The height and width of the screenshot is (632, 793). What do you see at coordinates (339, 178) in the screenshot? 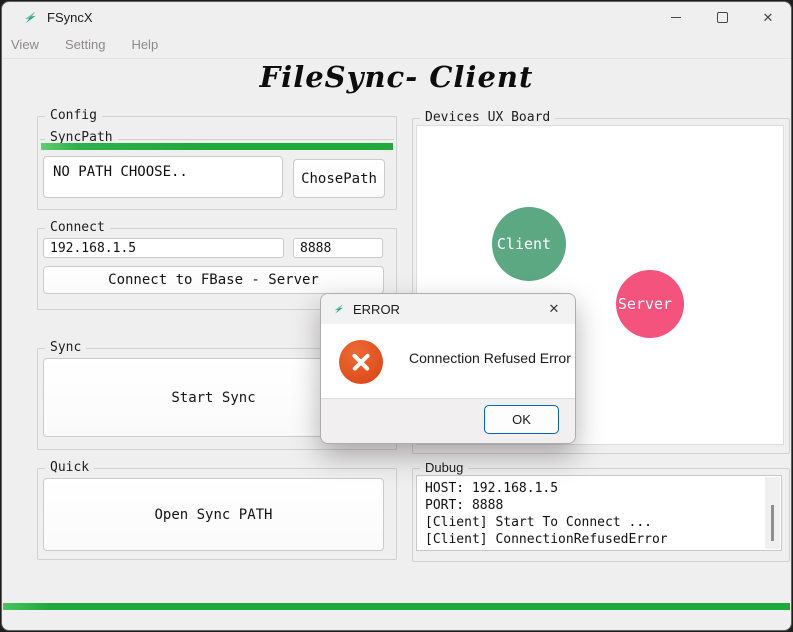
I see `chose-path-button: ChosePath` at bounding box center [339, 178].